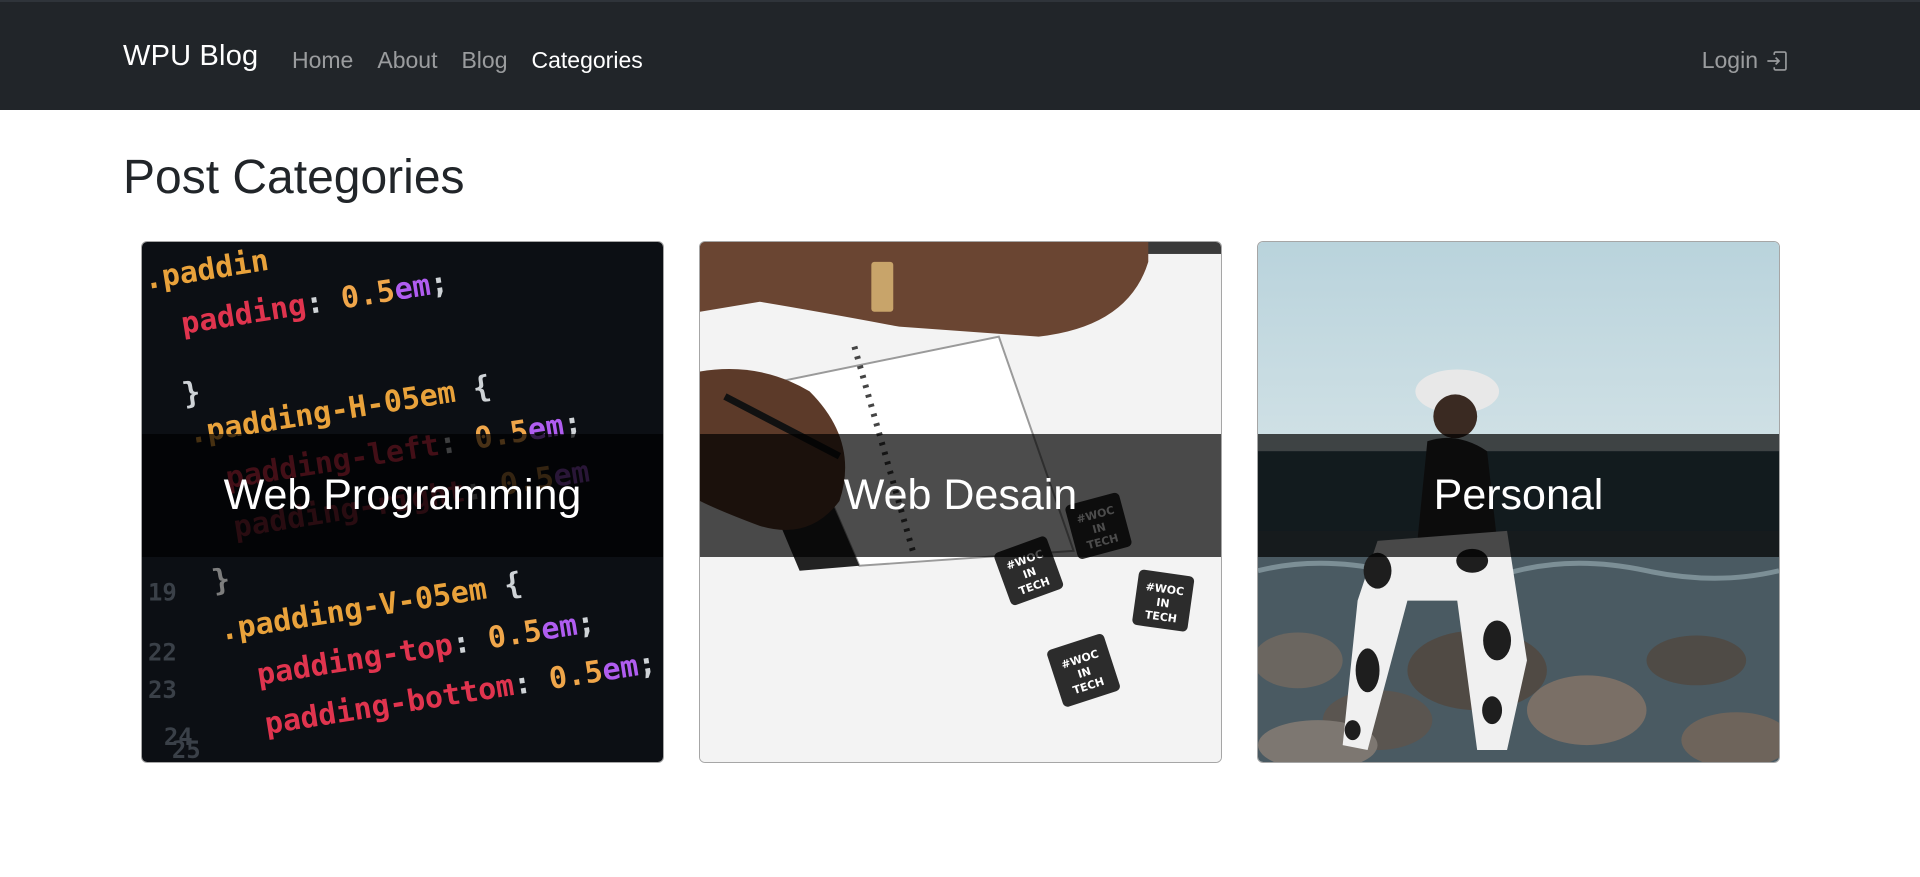  Describe the element at coordinates (1162, 603) in the screenshot. I see `svg-text: IN` at that location.